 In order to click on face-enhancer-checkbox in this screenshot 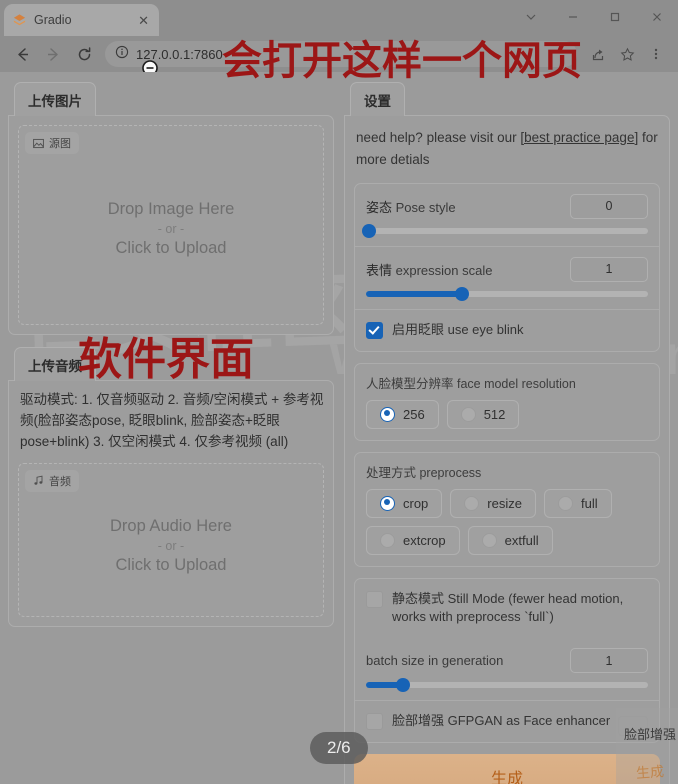, I will do `click(374, 722)`.